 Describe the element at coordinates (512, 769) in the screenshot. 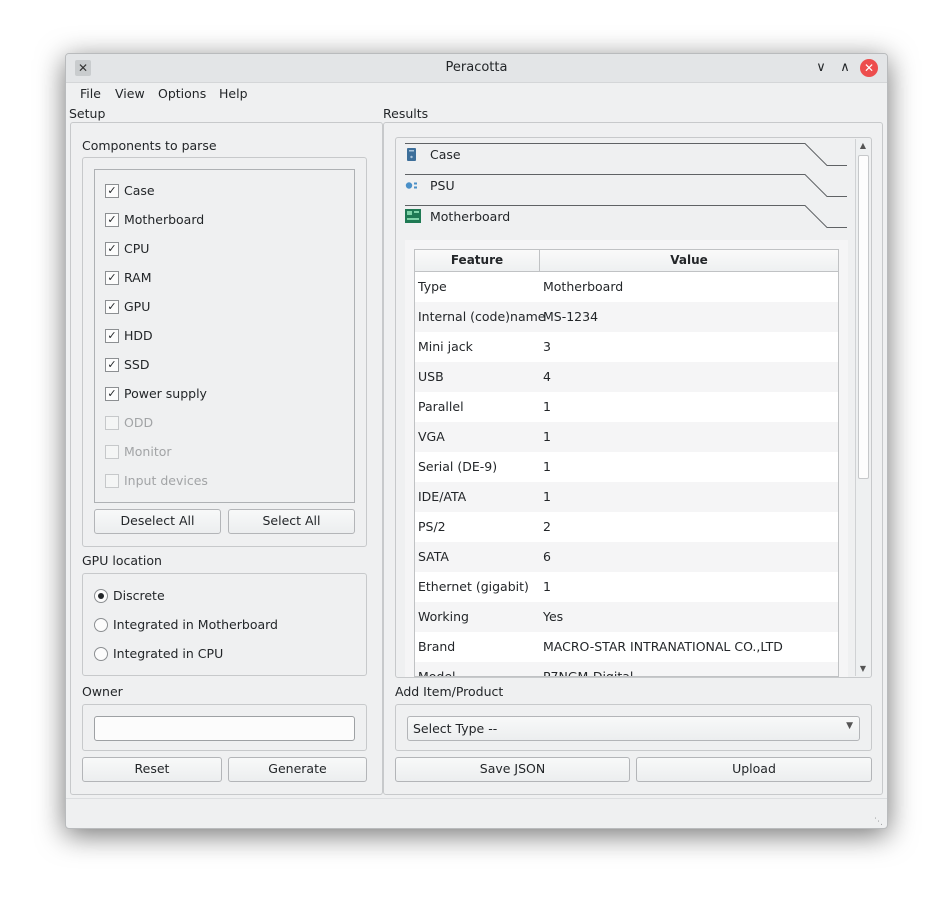

I see `save-json-button: Save JSON` at that location.